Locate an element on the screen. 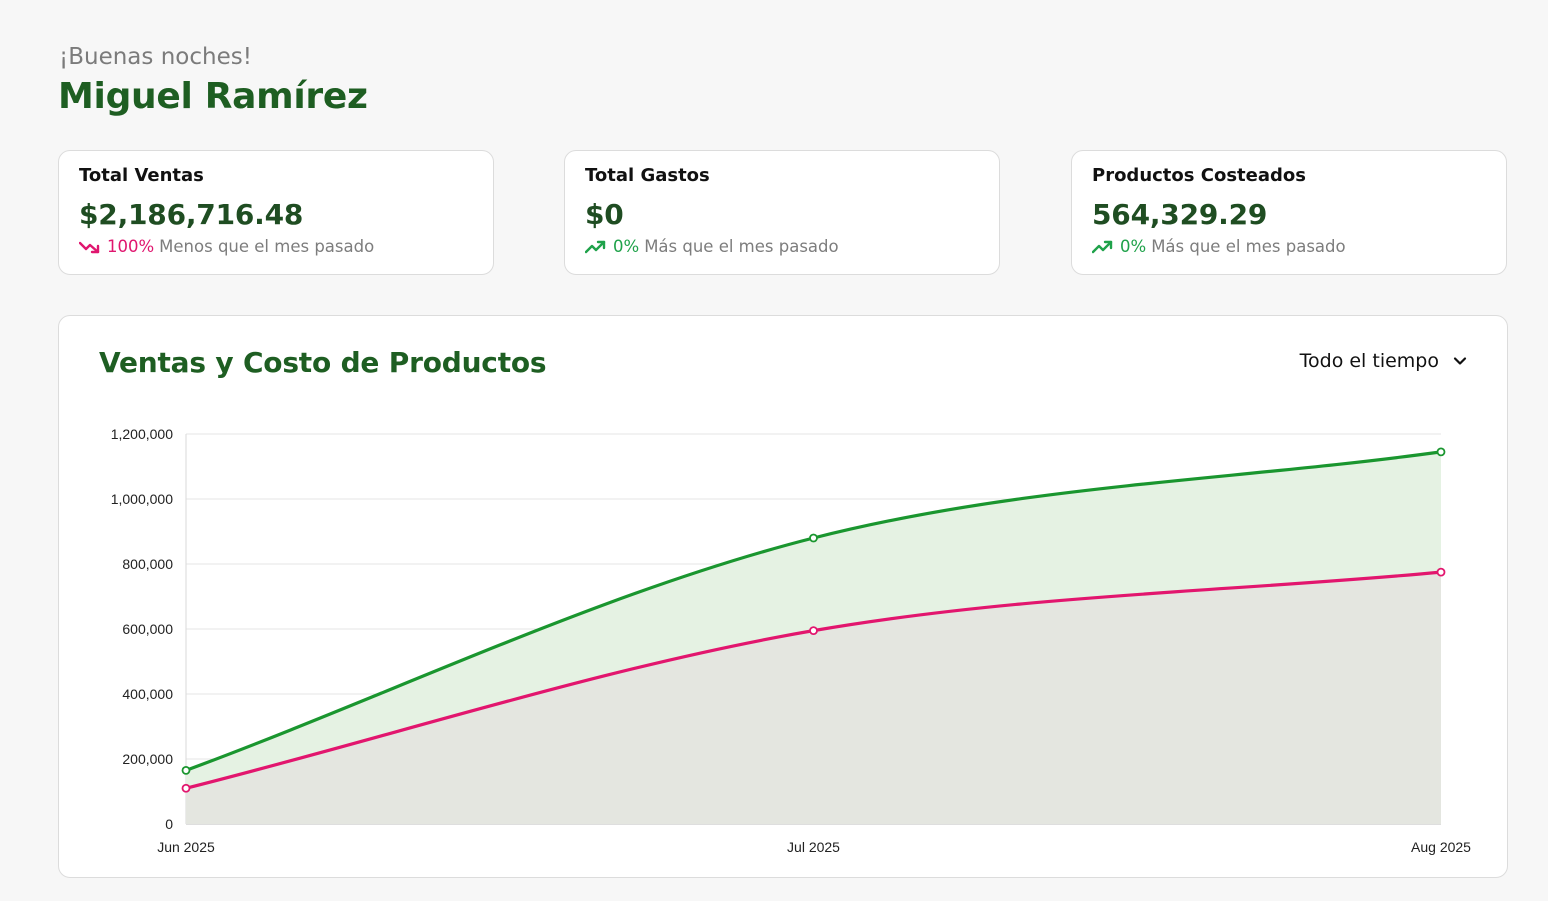 This screenshot has width=1548, height=901. y-tick-label: 1,200,000 is located at coordinates (142, 434).